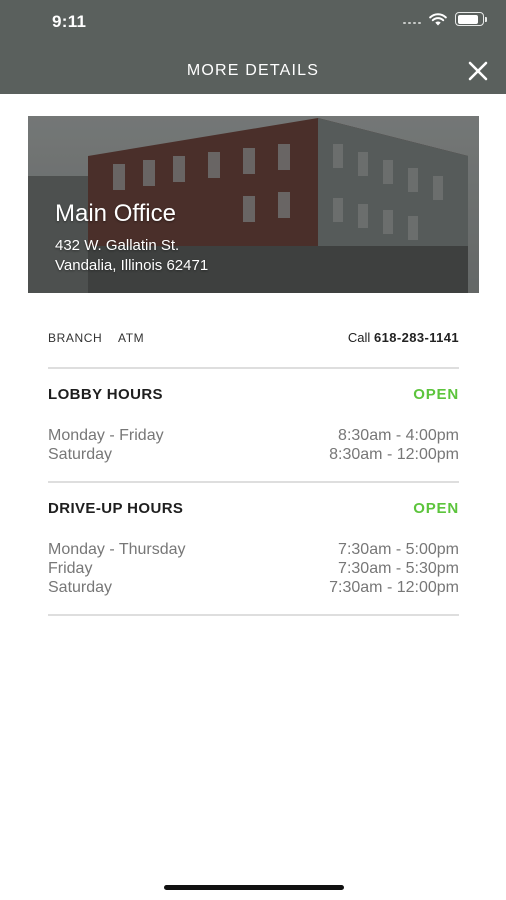 The height and width of the screenshot is (900, 506). What do you see at coordinates (398, 435) in the screenshot?
I see `hours-value: 8:30am - 4:00pm` at bounding box center [398, 435].